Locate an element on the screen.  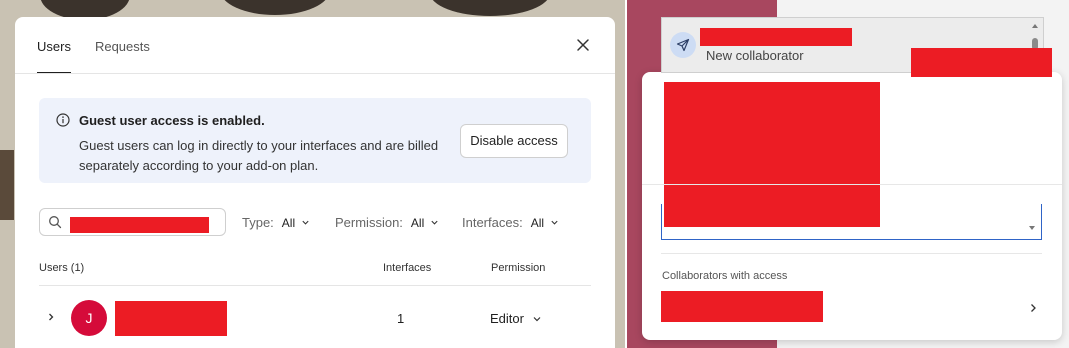
close-icon is located at coordinates (583, 45).